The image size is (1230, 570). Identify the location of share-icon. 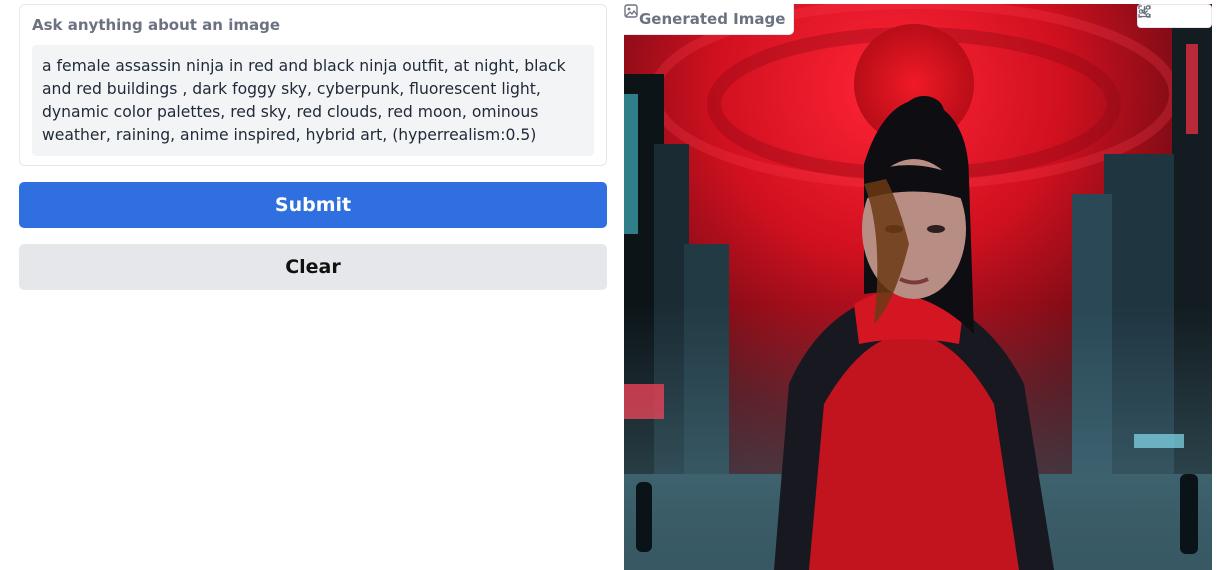
(1173, 15).